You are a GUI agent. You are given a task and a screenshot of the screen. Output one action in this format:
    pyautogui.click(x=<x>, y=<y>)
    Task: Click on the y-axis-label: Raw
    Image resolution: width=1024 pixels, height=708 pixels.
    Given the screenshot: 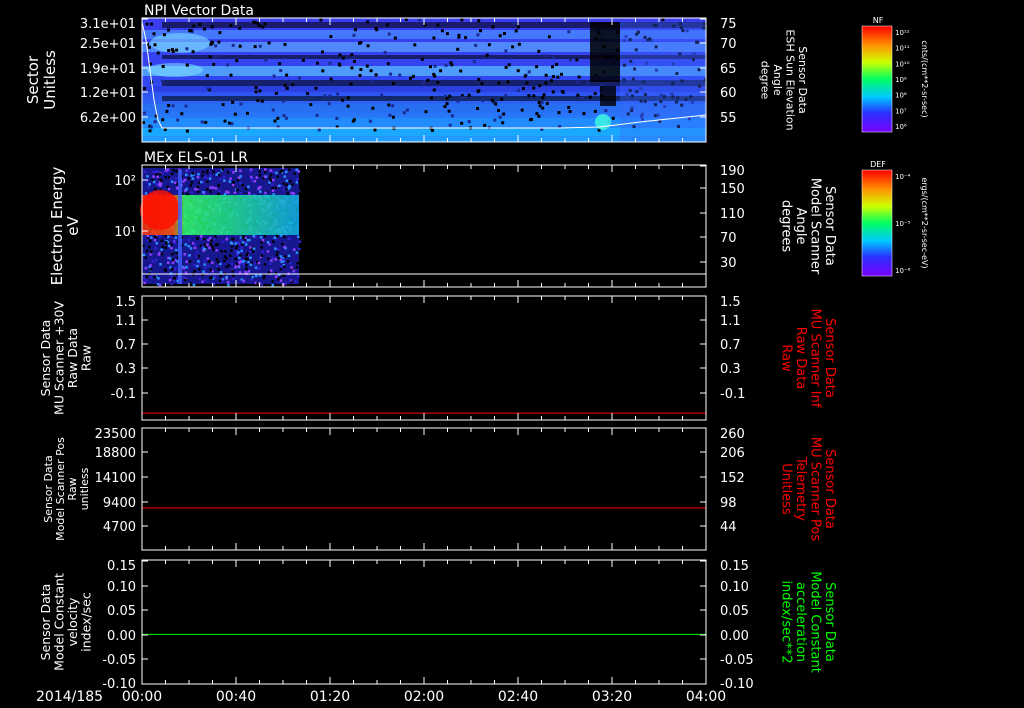 What is the action you would take?
    pyautogui.click(x=85, y=358)
    